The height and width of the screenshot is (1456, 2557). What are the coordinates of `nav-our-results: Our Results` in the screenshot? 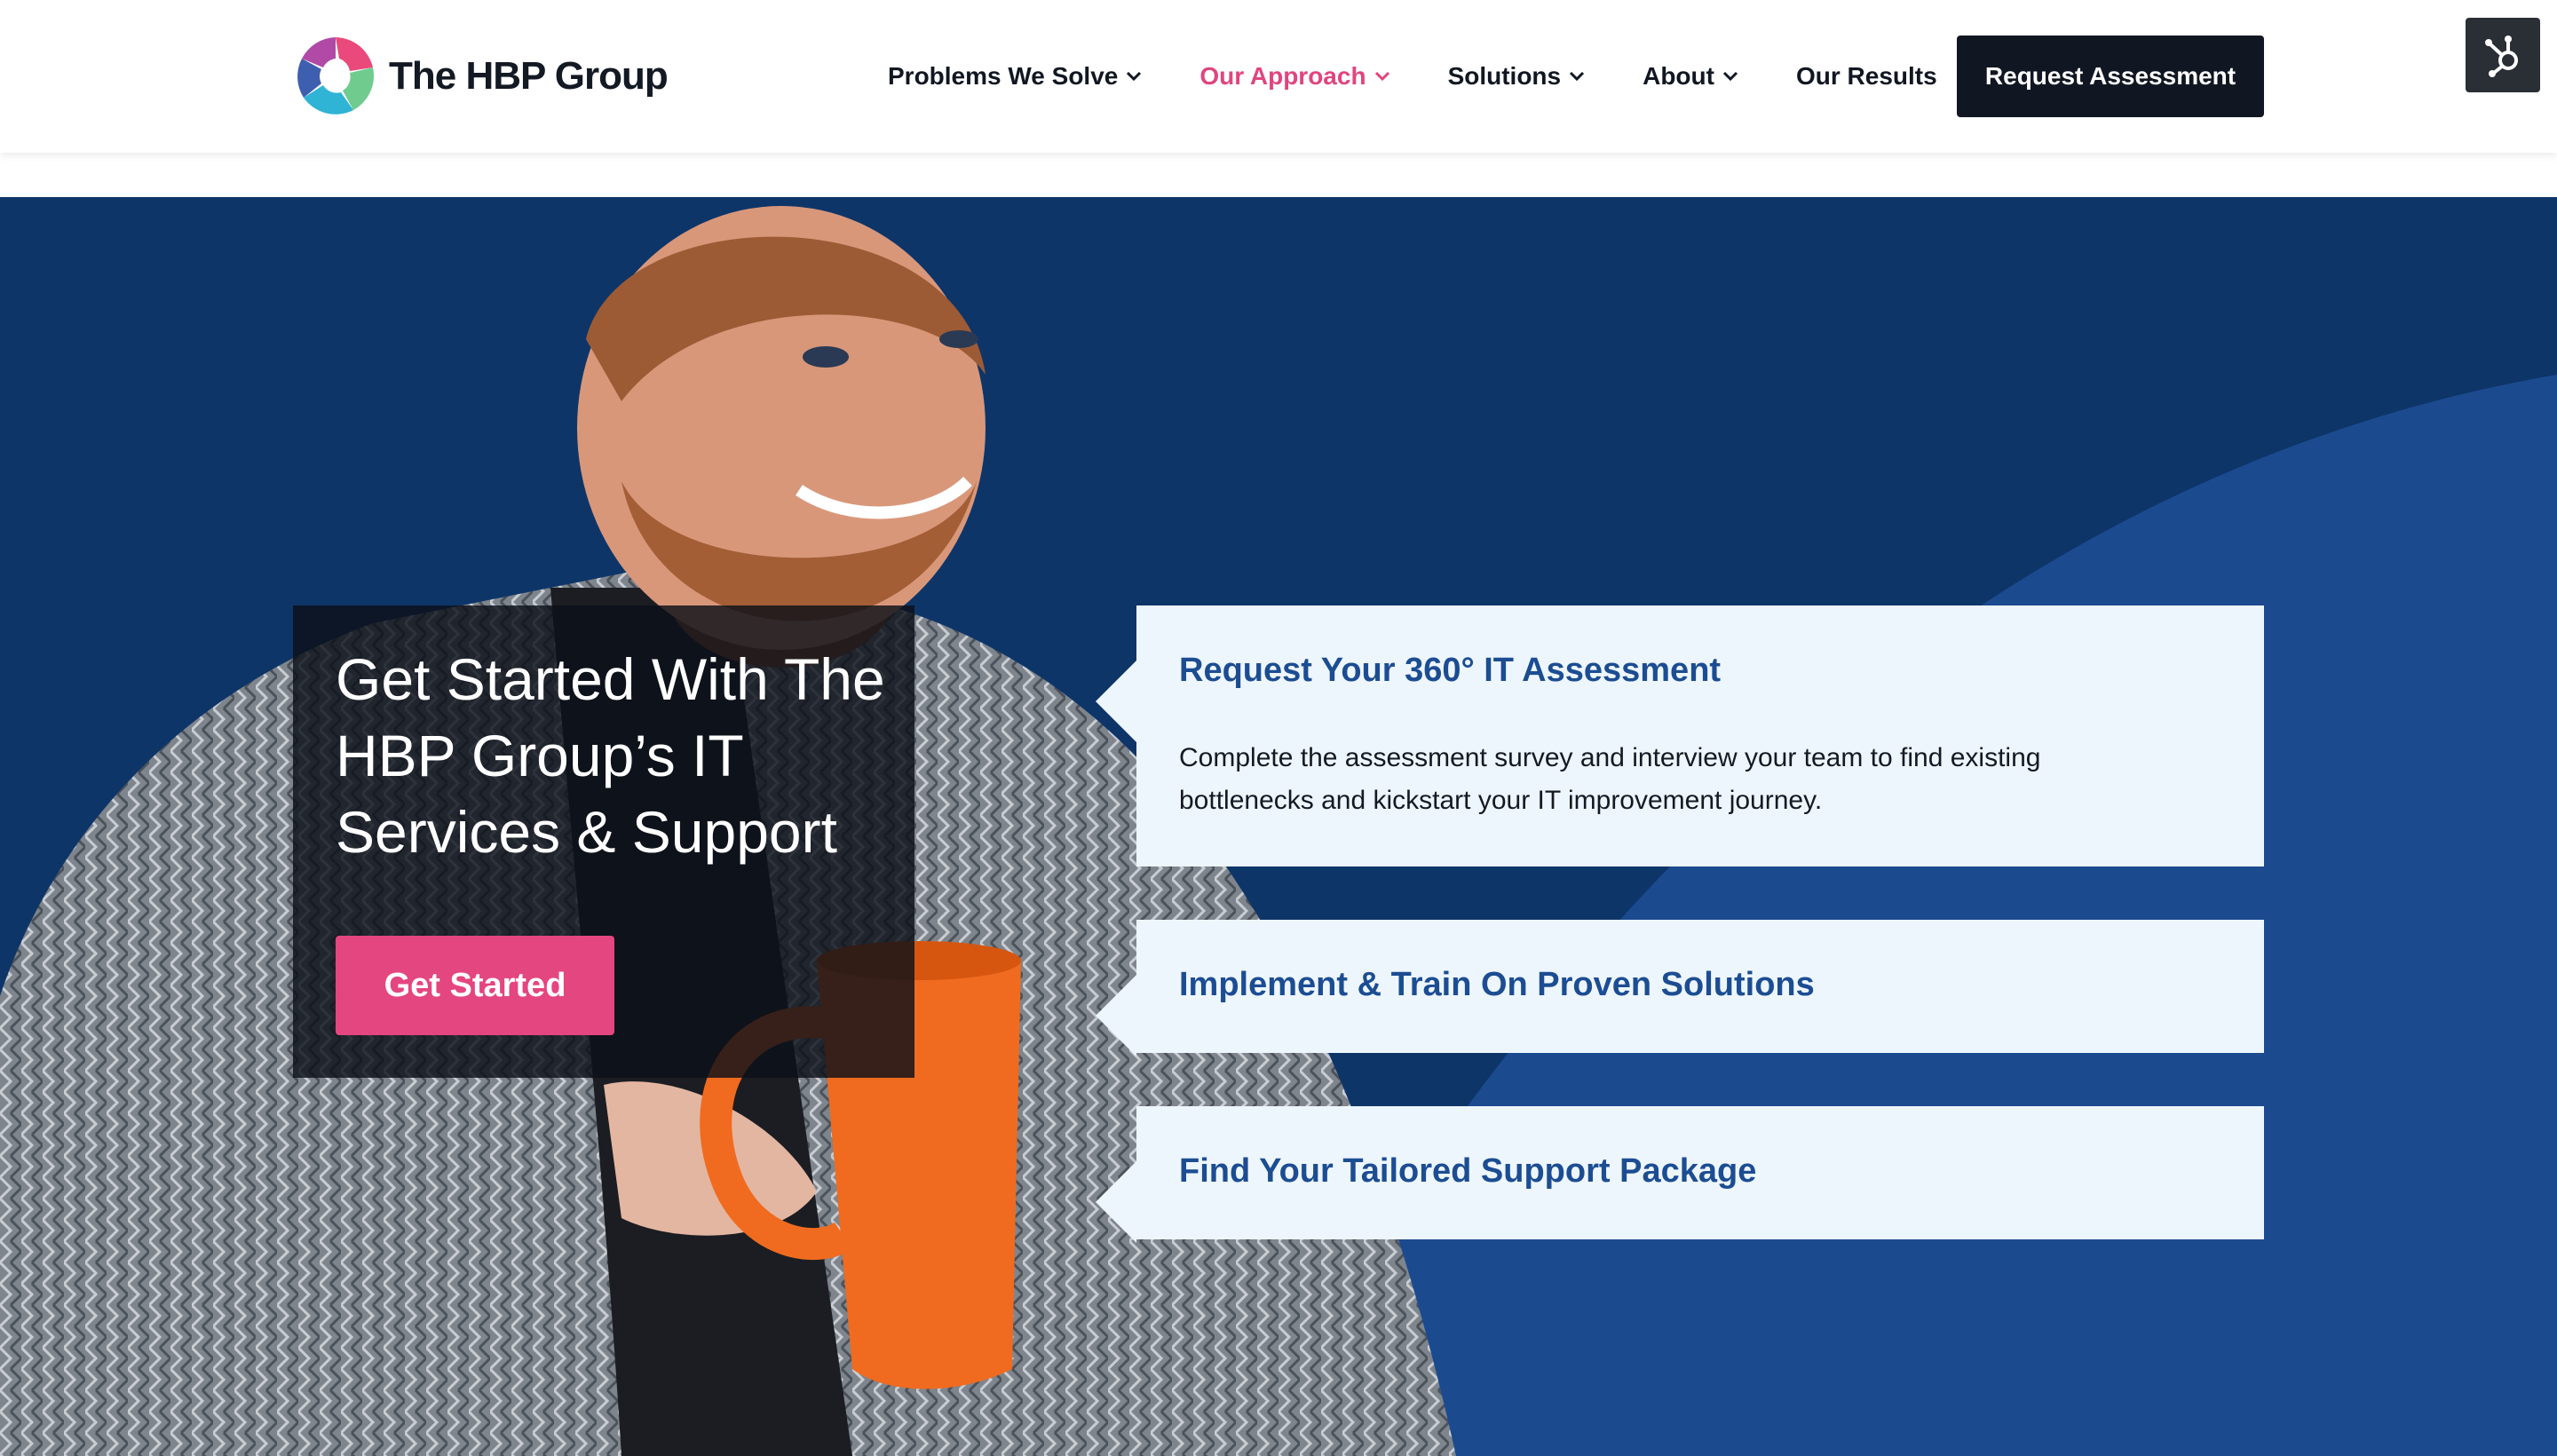 It's located at (1866, 76).